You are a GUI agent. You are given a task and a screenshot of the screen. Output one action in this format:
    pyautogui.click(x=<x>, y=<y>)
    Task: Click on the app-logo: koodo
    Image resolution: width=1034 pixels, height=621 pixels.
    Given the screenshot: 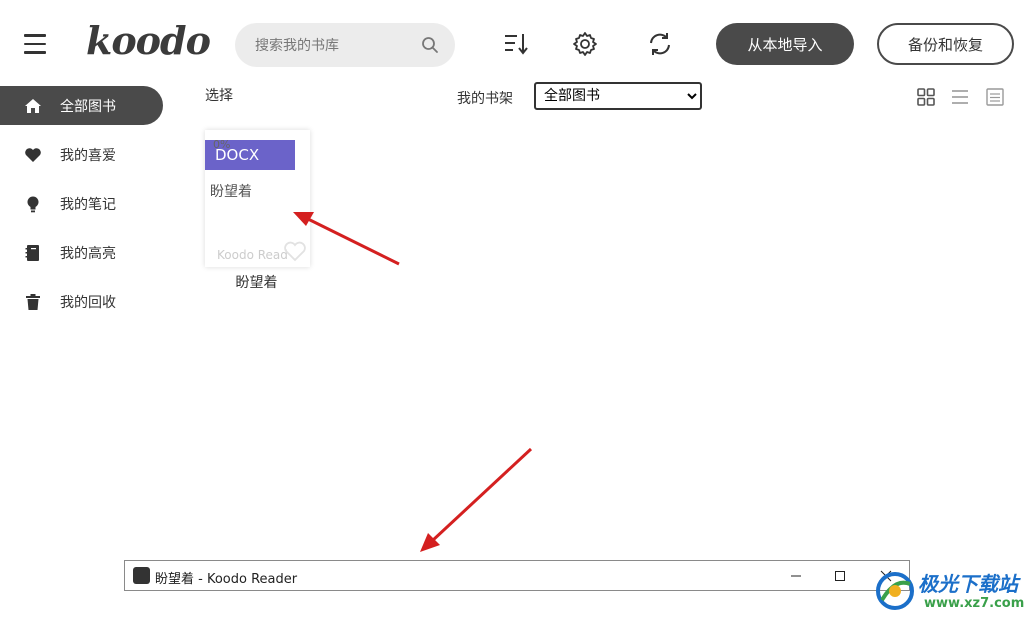 What is the action you would take?
    pyautogui.click(x=148, y=40)
    